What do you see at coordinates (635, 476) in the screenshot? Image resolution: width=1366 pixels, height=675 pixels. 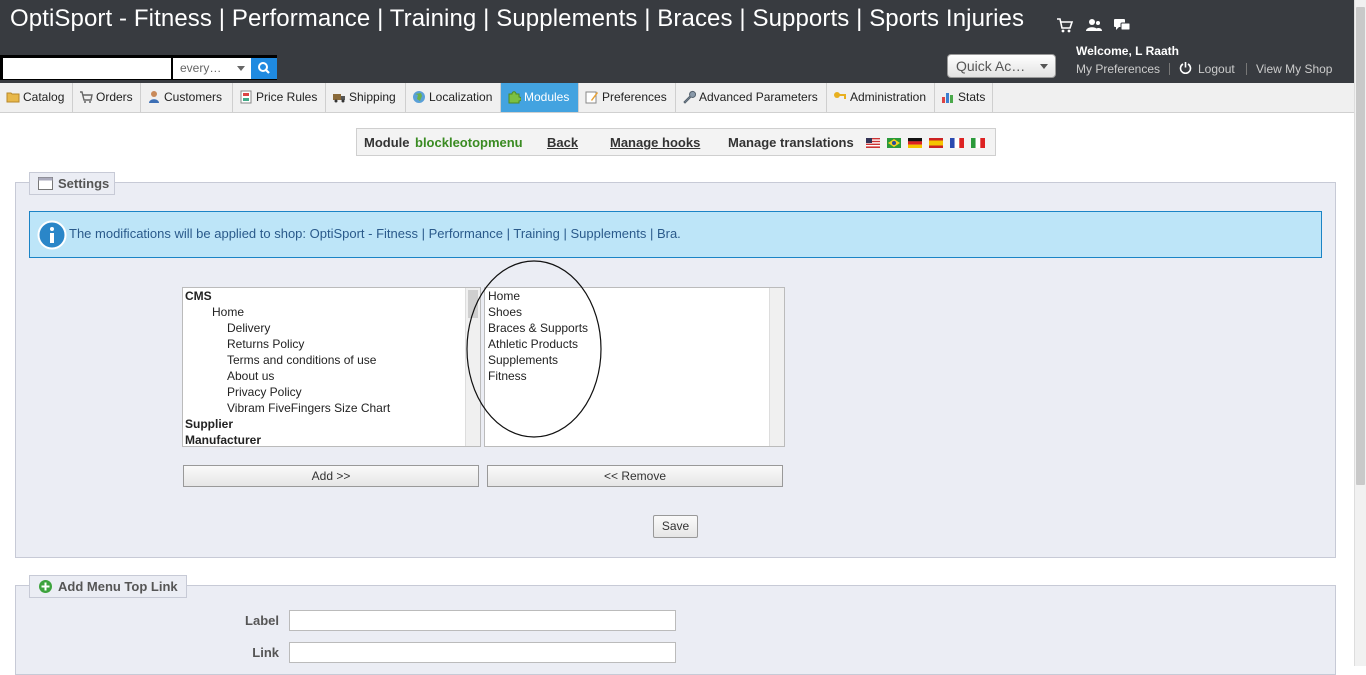 I see `remove-button: << Remove` at bounding box center [635, 476].